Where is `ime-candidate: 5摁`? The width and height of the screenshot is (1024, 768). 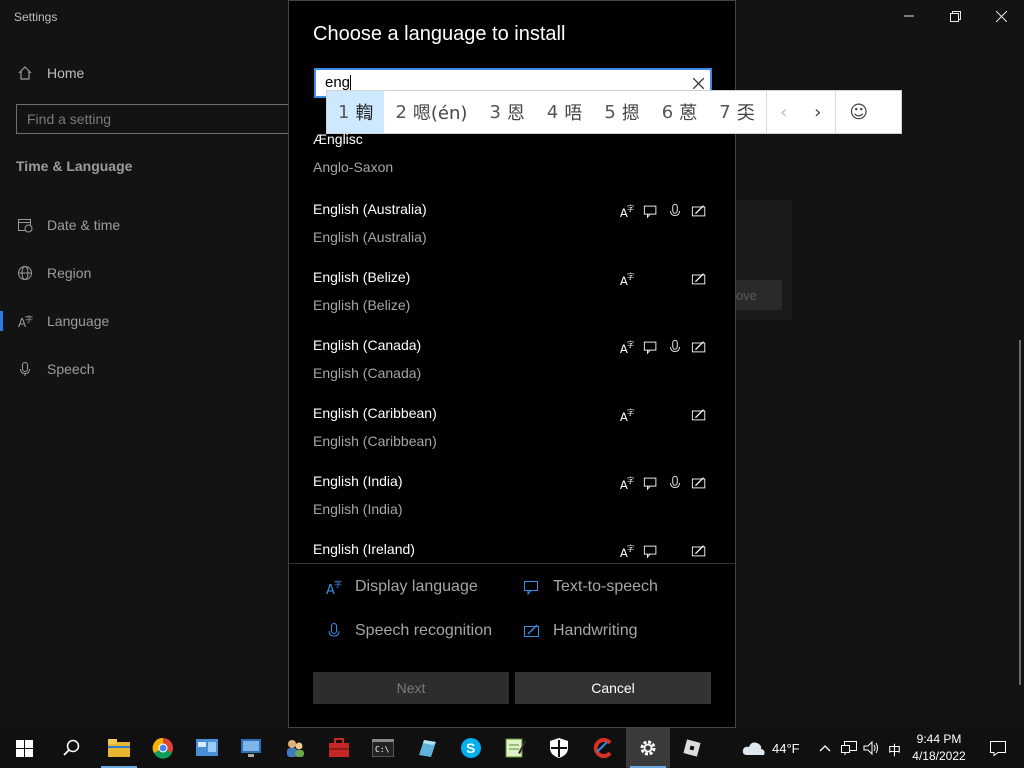 ime-candidate: 5摁 is located at coordinates (621, 112).